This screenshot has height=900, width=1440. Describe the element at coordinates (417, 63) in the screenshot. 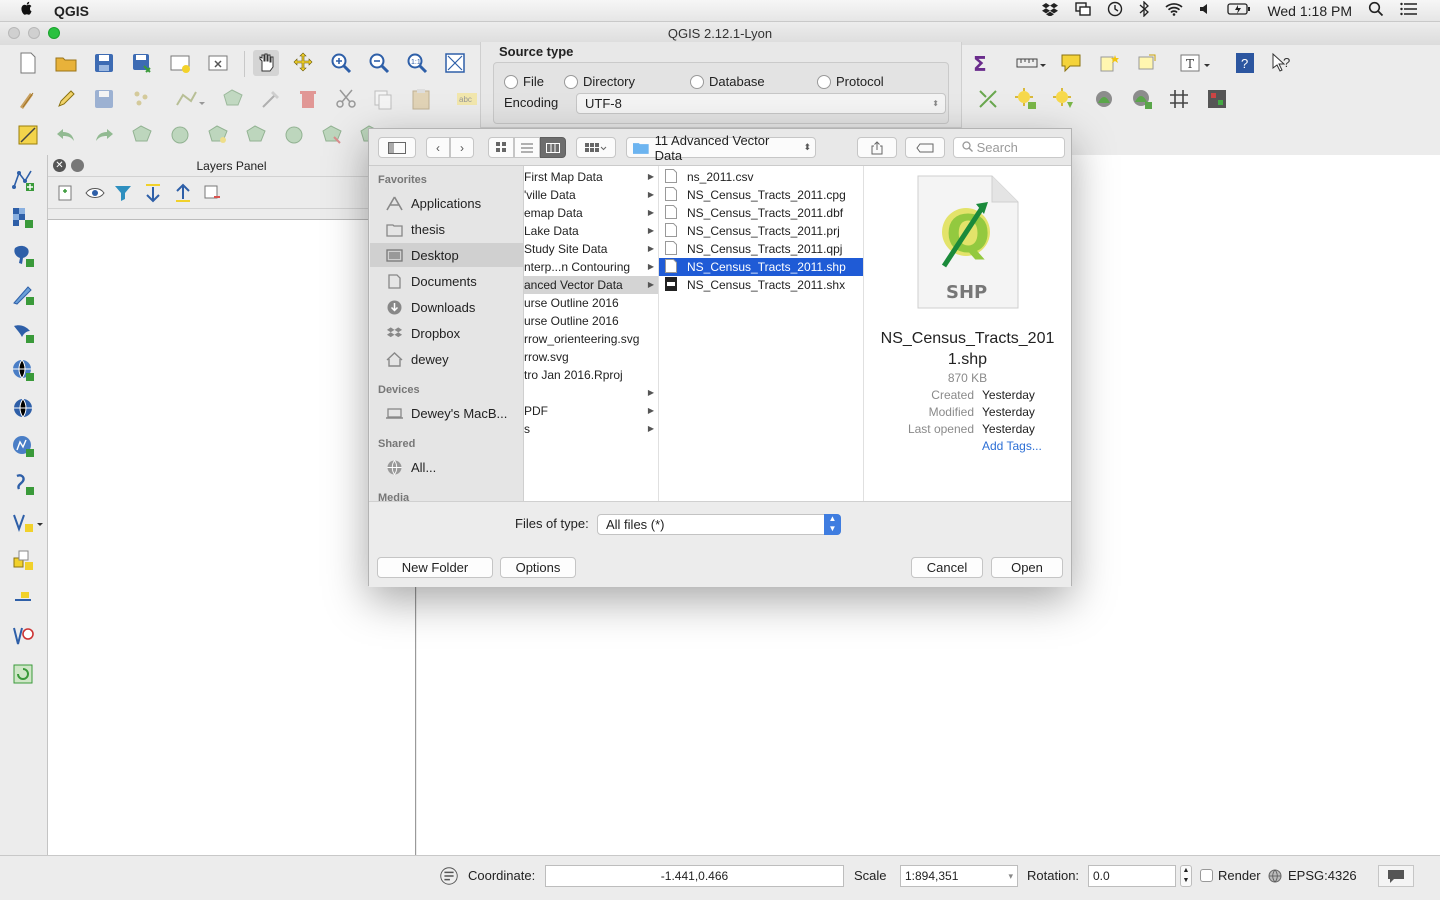

I see `zoom-native-resolution-icon: 1:1` at that location.